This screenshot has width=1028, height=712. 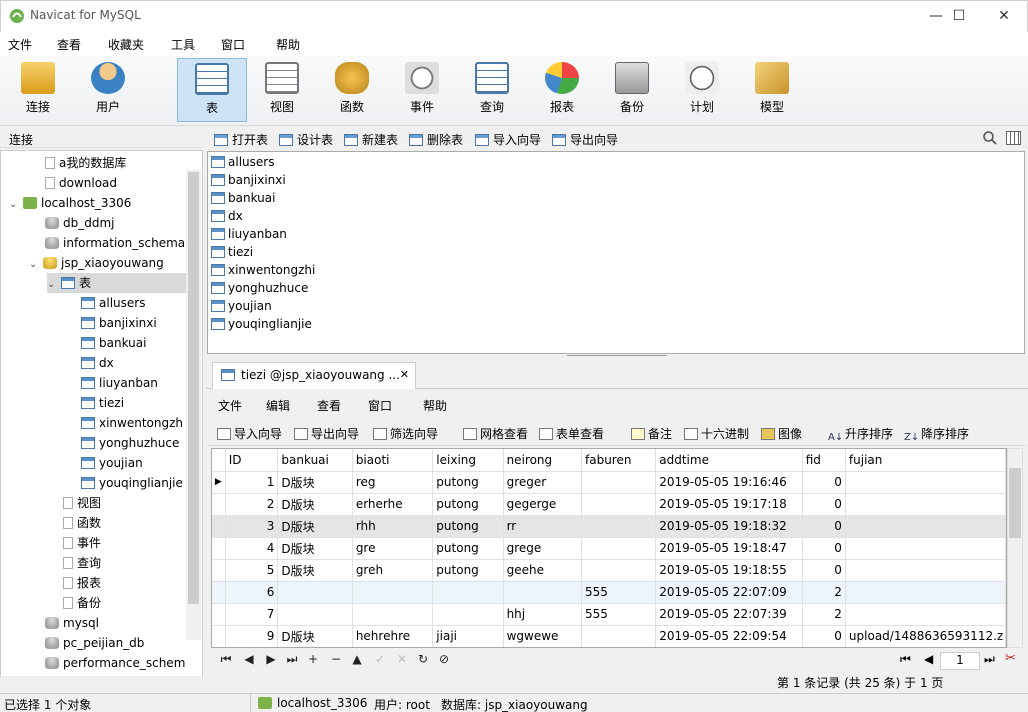 What do you see at coordinates (96, 263) in the screenshot?
I see `tree-node: ⌄ jsp_xiaoyouwang` at bounding box center [96, 263].